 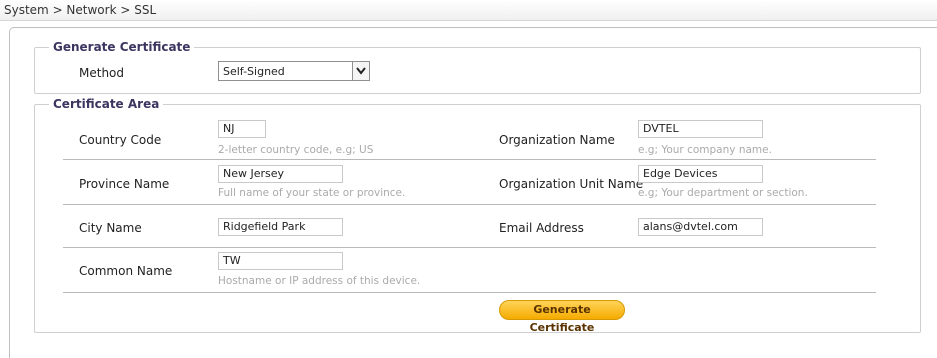 I want to click on province-name-label: Province Name, so click(x=124, y=184).